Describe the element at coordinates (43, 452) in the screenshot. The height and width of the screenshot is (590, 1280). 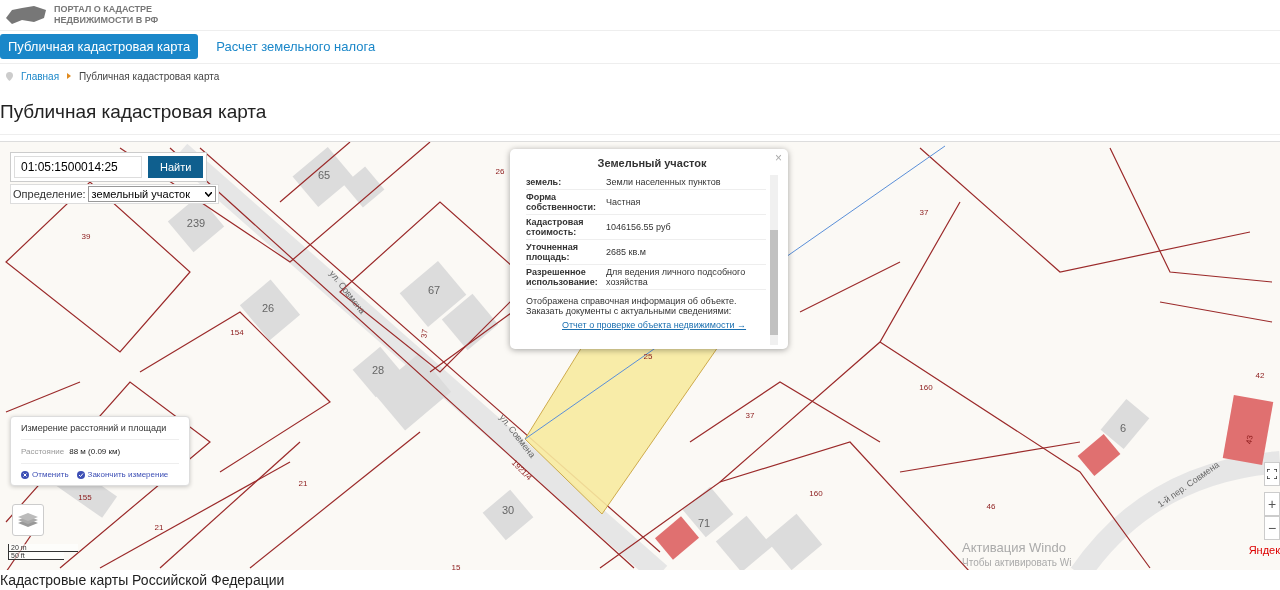
I see `distance-label: Расстояние` at that location.